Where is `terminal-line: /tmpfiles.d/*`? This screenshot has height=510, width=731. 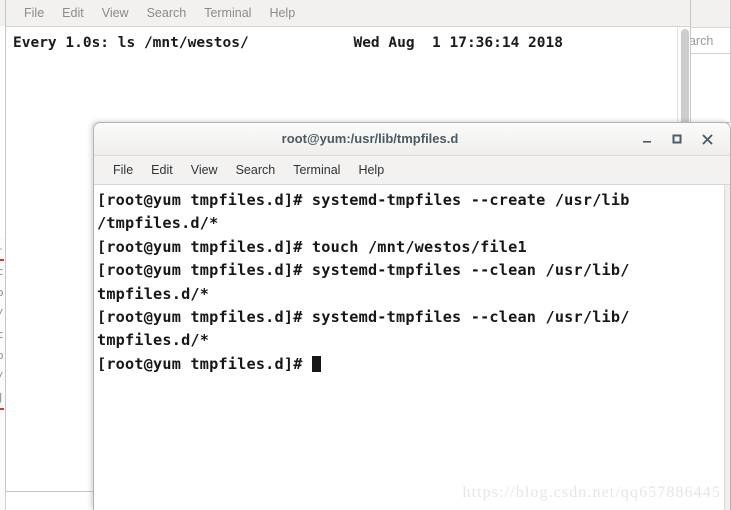
terminal-line: /tmpfiles.d/* is located at coordinates (158, 223).